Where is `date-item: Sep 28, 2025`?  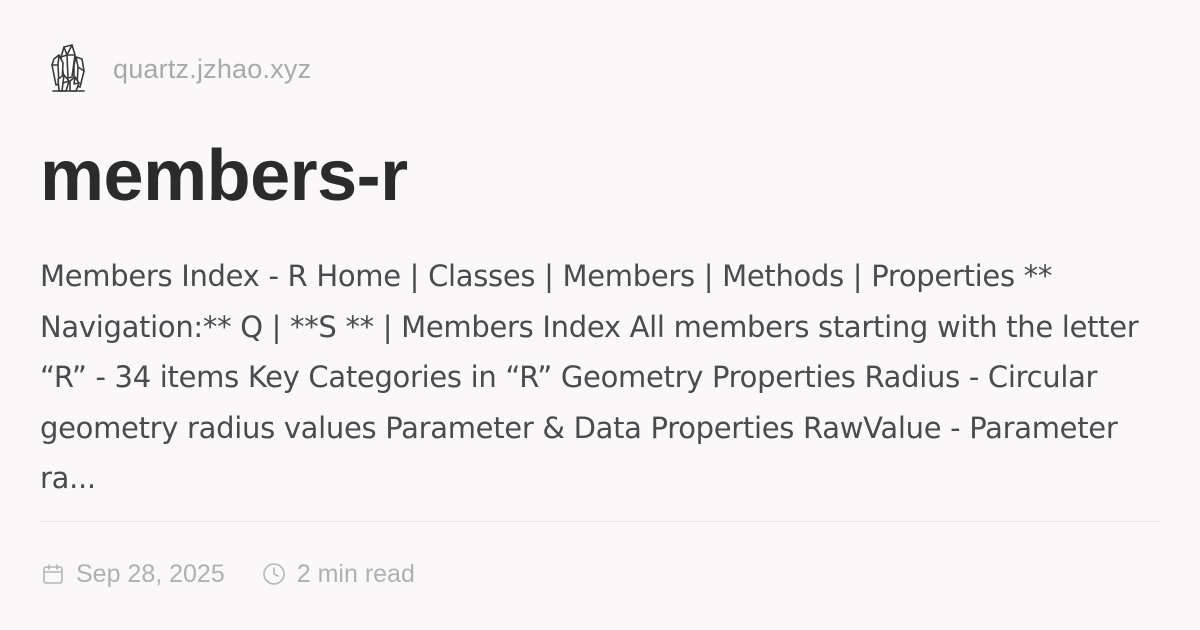
date-item: Sep 28, 2025 is located at coordinates (132, 574).